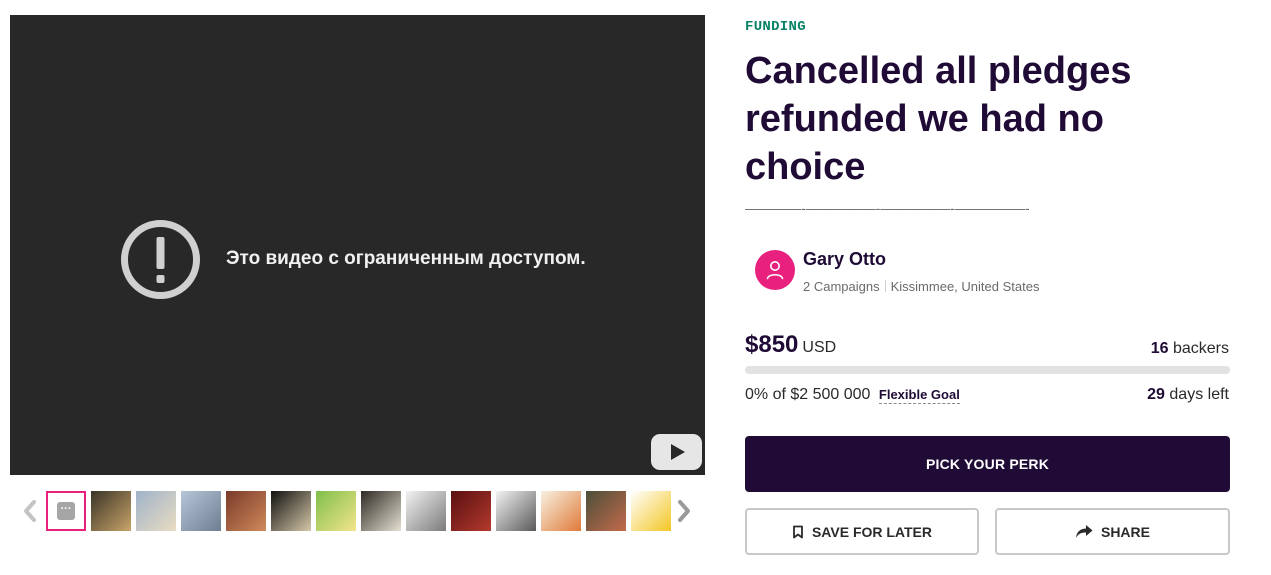  Describe the element at coordinates (684, 511) in the screenshot. I see `chevron-right-icon` at that location.